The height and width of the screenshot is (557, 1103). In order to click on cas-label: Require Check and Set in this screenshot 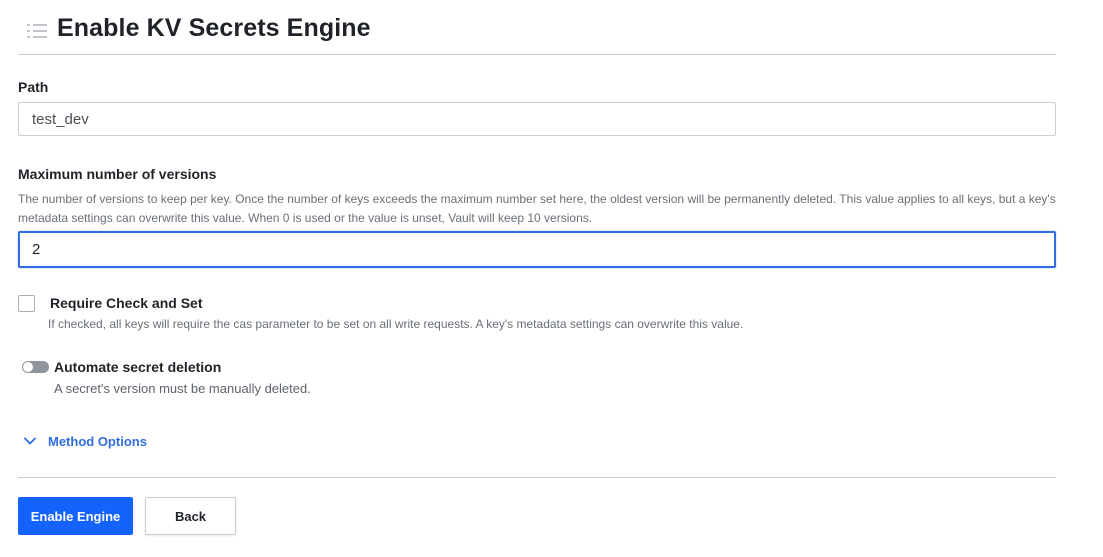, I will do `click(126, 303)`.